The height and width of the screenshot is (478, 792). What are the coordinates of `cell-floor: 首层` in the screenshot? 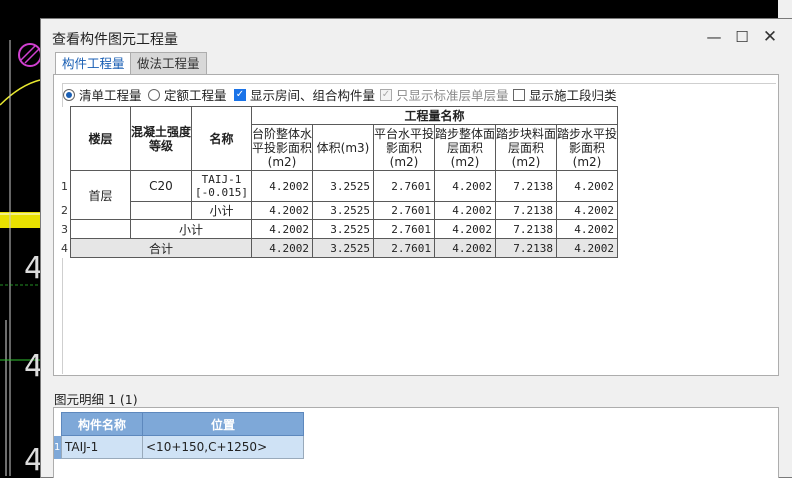 It's located at (100, 195).